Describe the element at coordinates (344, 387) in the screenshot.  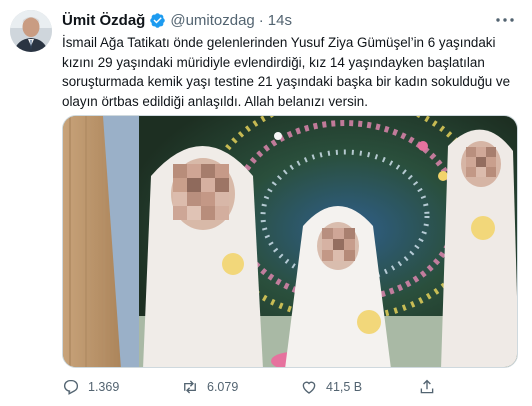
I see `like-count: 41,5 B` at that location.